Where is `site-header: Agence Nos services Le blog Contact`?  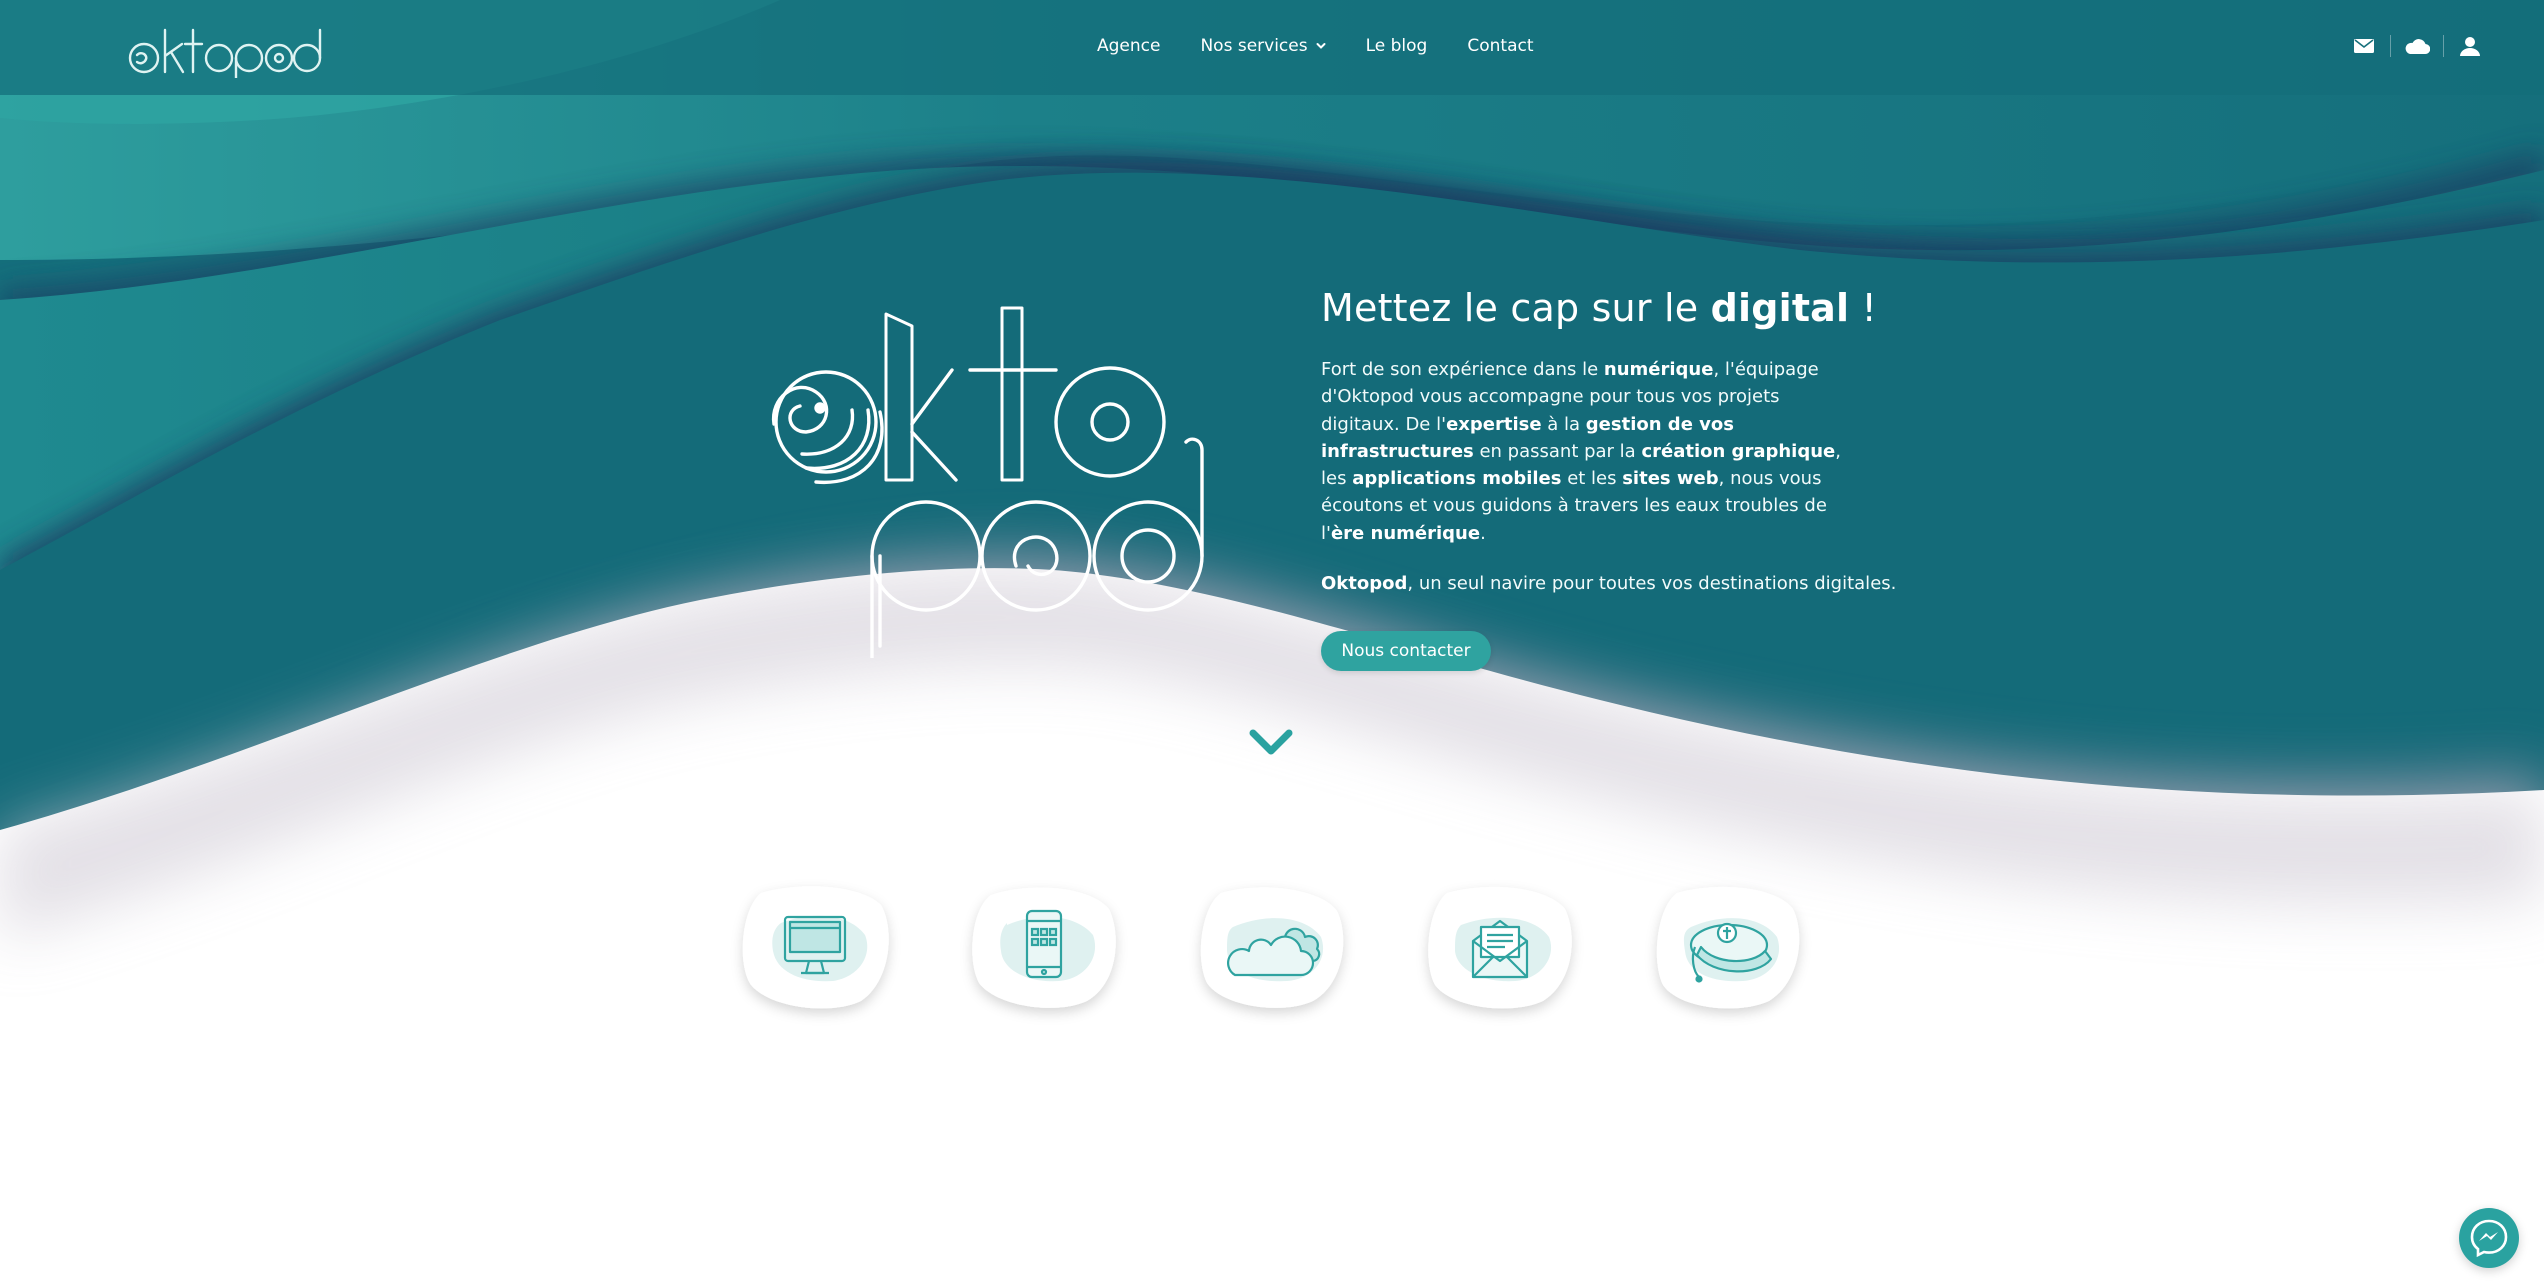
site-header: Agence Nos services Le blog Contact is located at coordinates (1272, 47).